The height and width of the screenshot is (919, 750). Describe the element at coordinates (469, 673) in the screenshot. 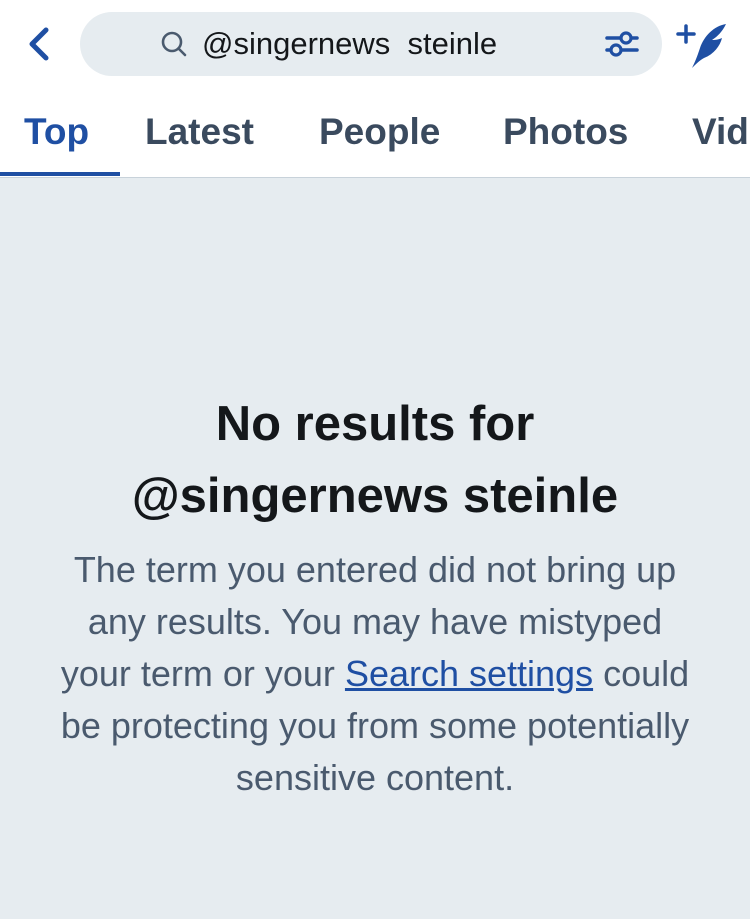

I see `search-settings-link: Search settings` at that location.